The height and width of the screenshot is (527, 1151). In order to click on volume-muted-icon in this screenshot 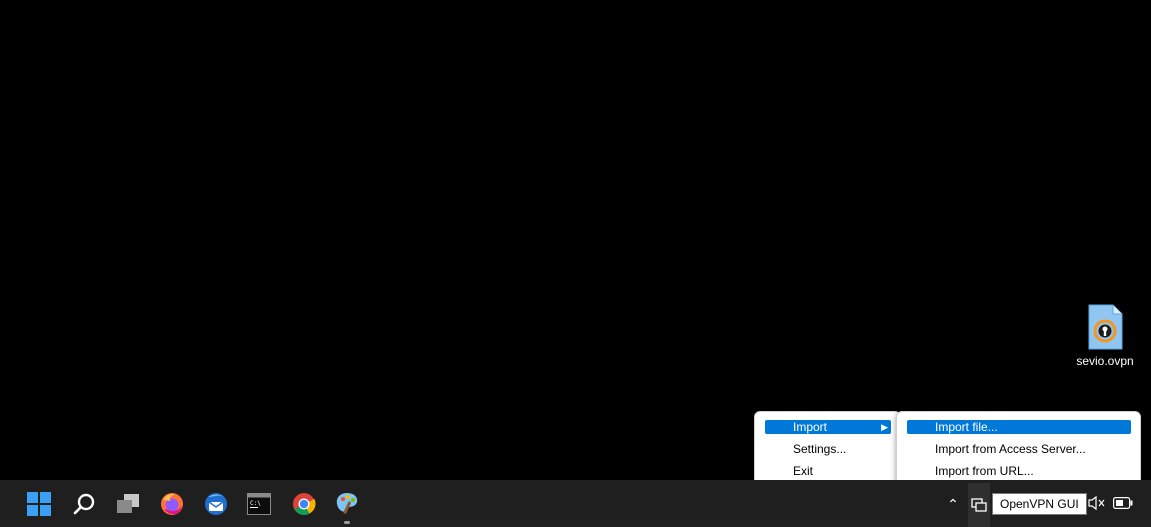, I will do `click(1096, 503)`.